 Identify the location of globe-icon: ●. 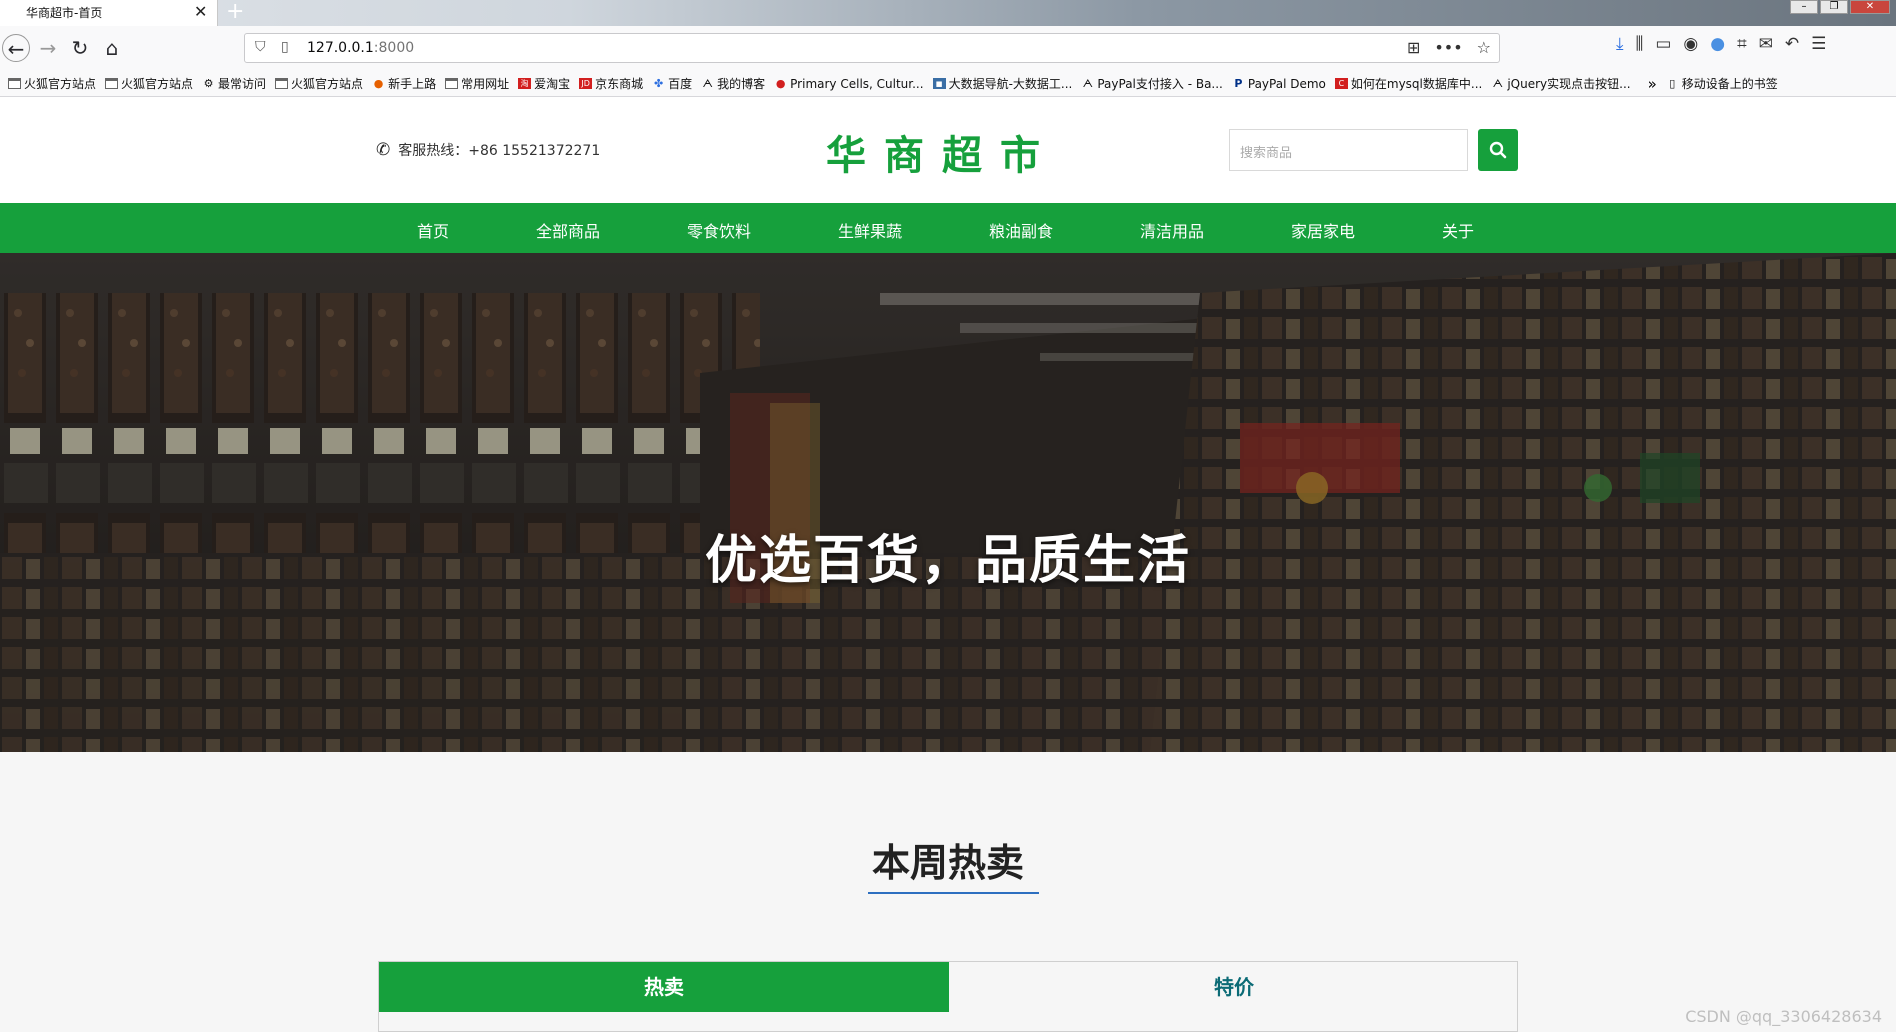
(1717, 44).